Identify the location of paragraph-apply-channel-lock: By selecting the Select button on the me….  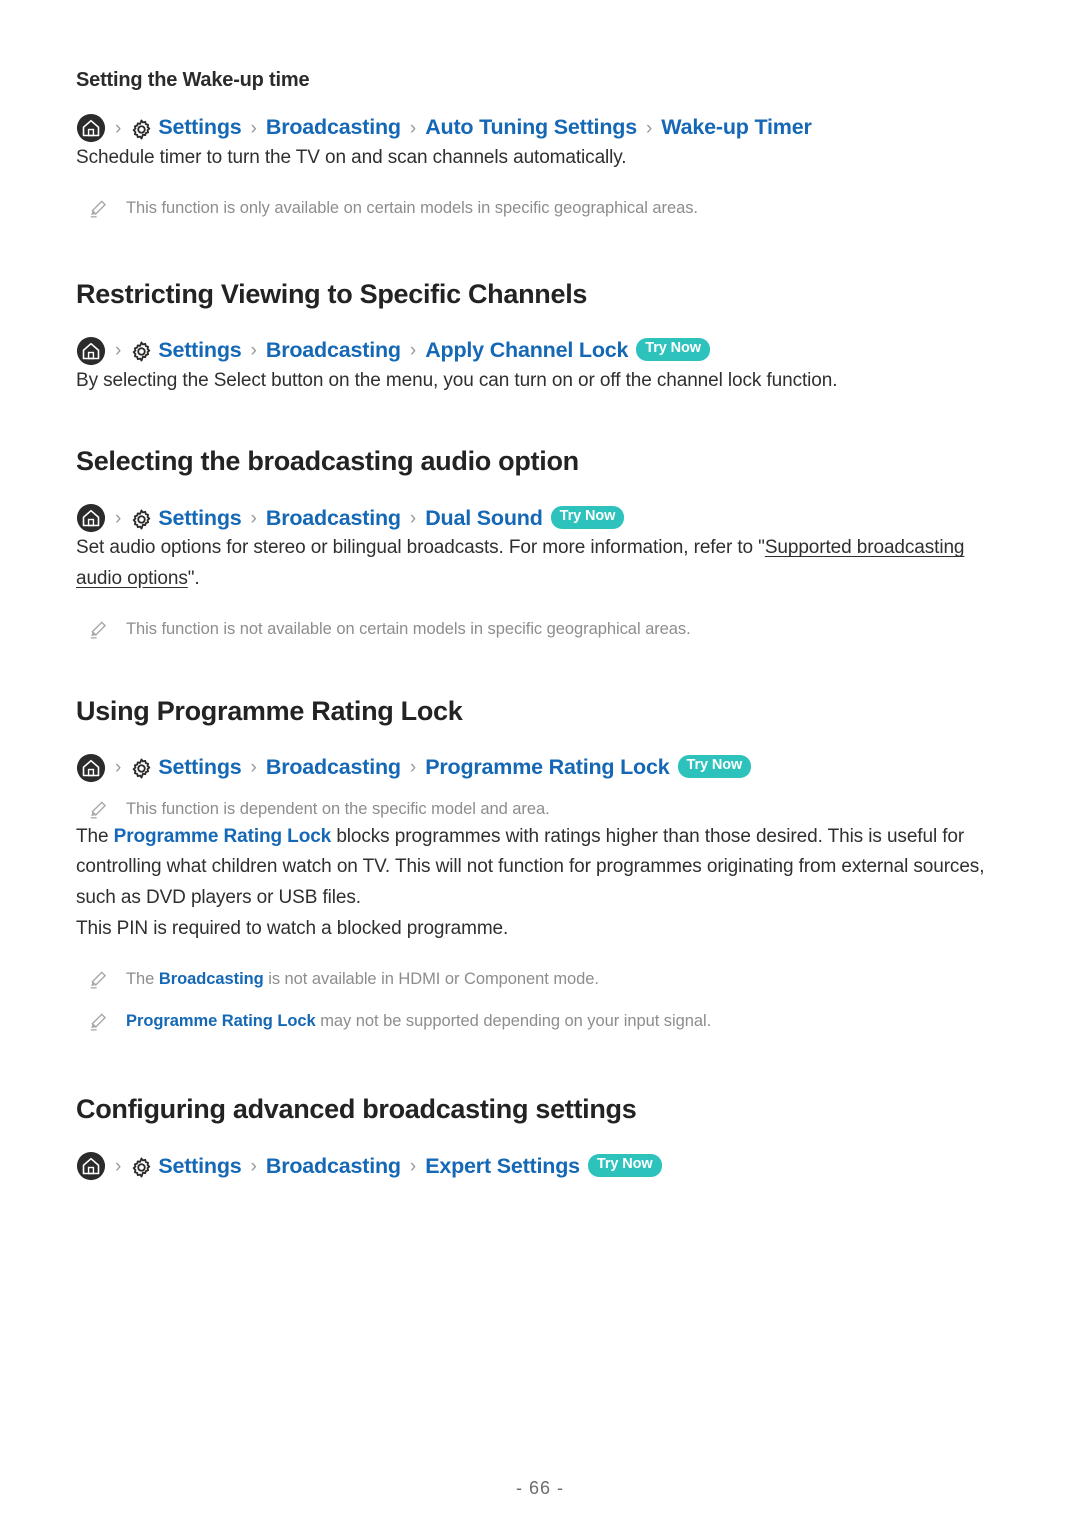
(457, 380).